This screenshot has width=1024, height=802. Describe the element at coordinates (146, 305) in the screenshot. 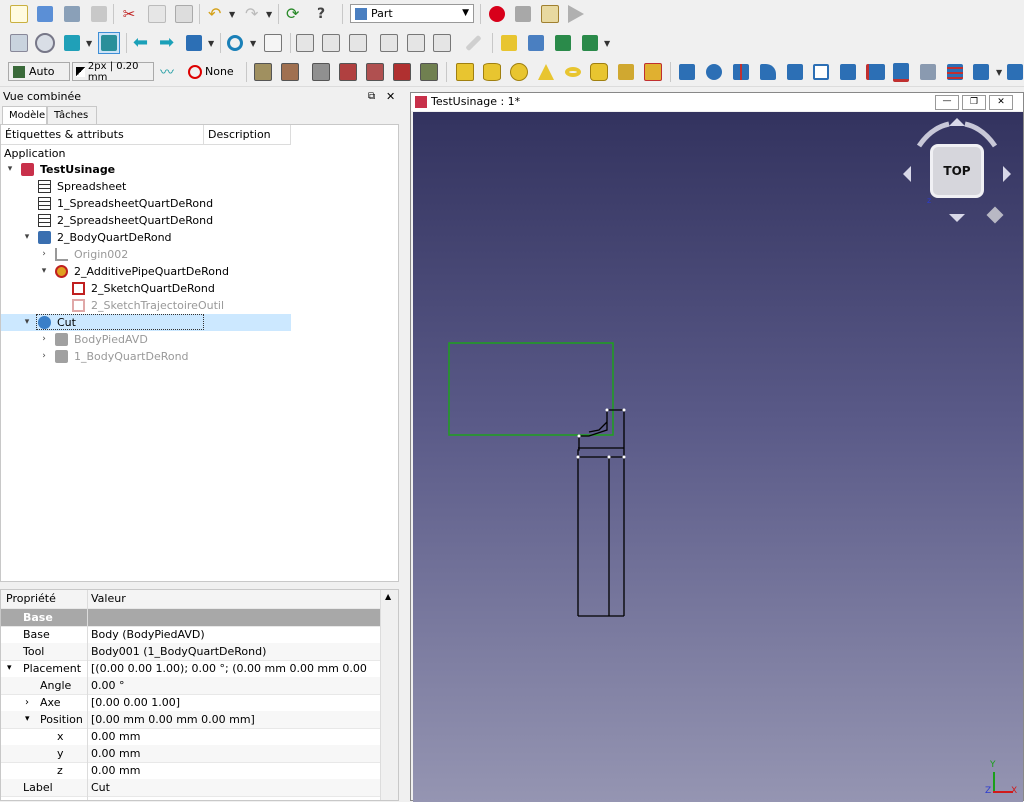

I see `tree-item-sketch-trajectoire: 2_SketchTrajectoireOutil` at that location.